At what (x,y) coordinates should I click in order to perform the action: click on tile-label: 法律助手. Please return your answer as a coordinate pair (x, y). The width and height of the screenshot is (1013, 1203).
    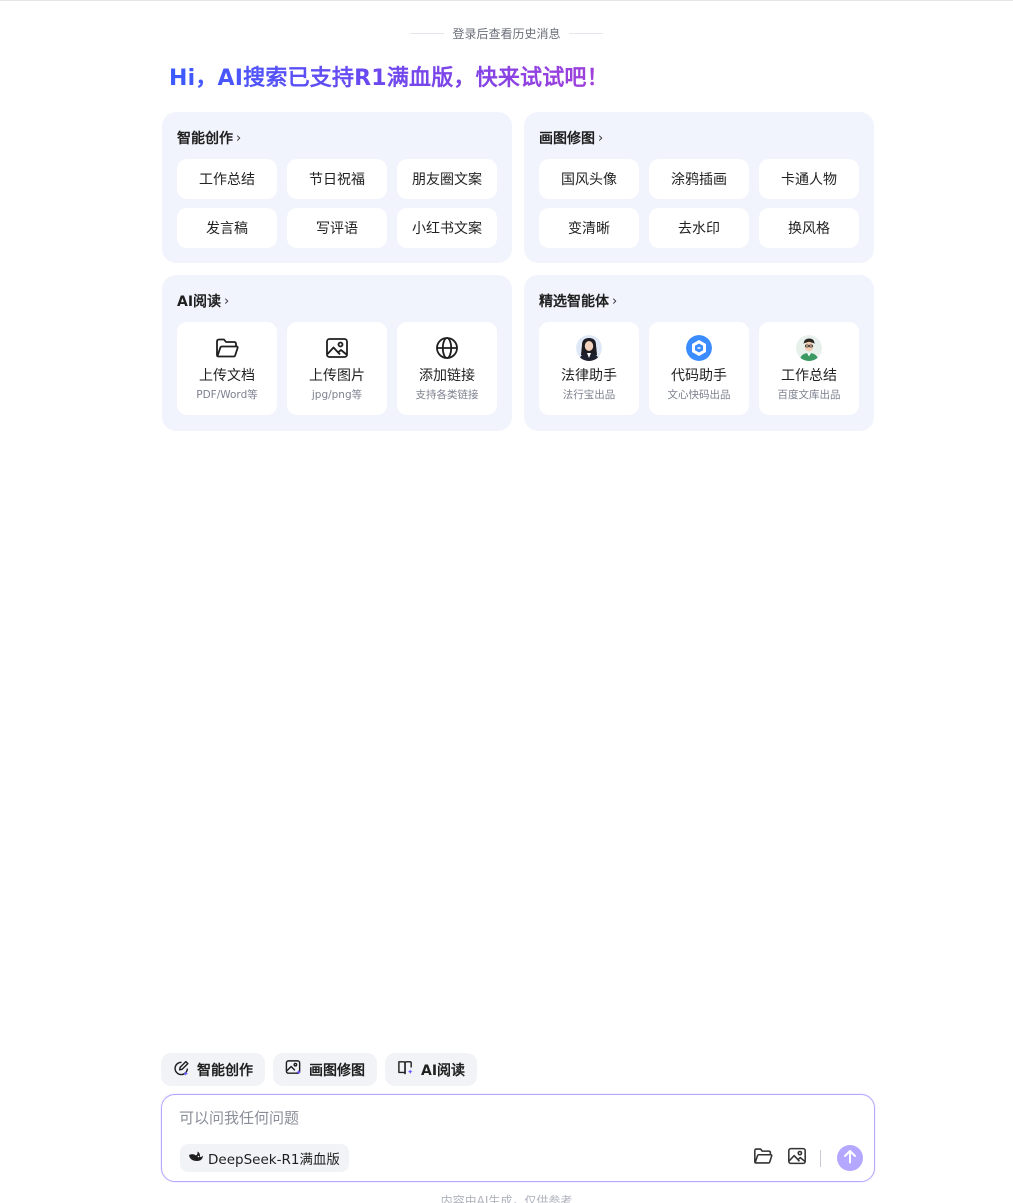
    Looking at the image, I should click on (589, 376).